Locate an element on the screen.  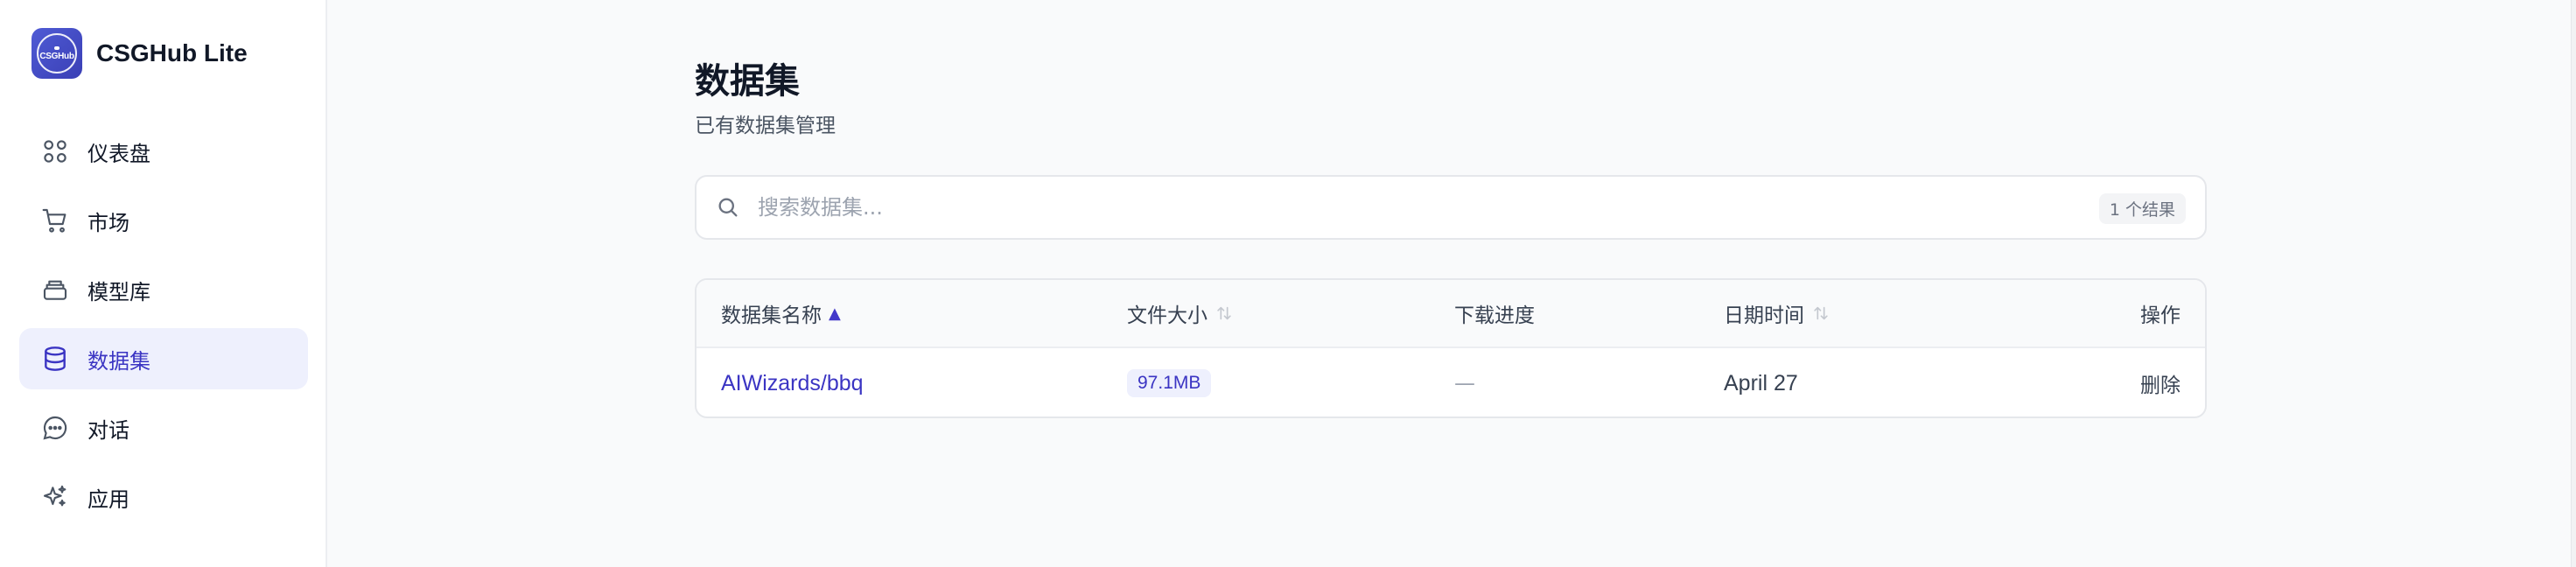
date-value: April 27 is located at coordinates (1761, 383).